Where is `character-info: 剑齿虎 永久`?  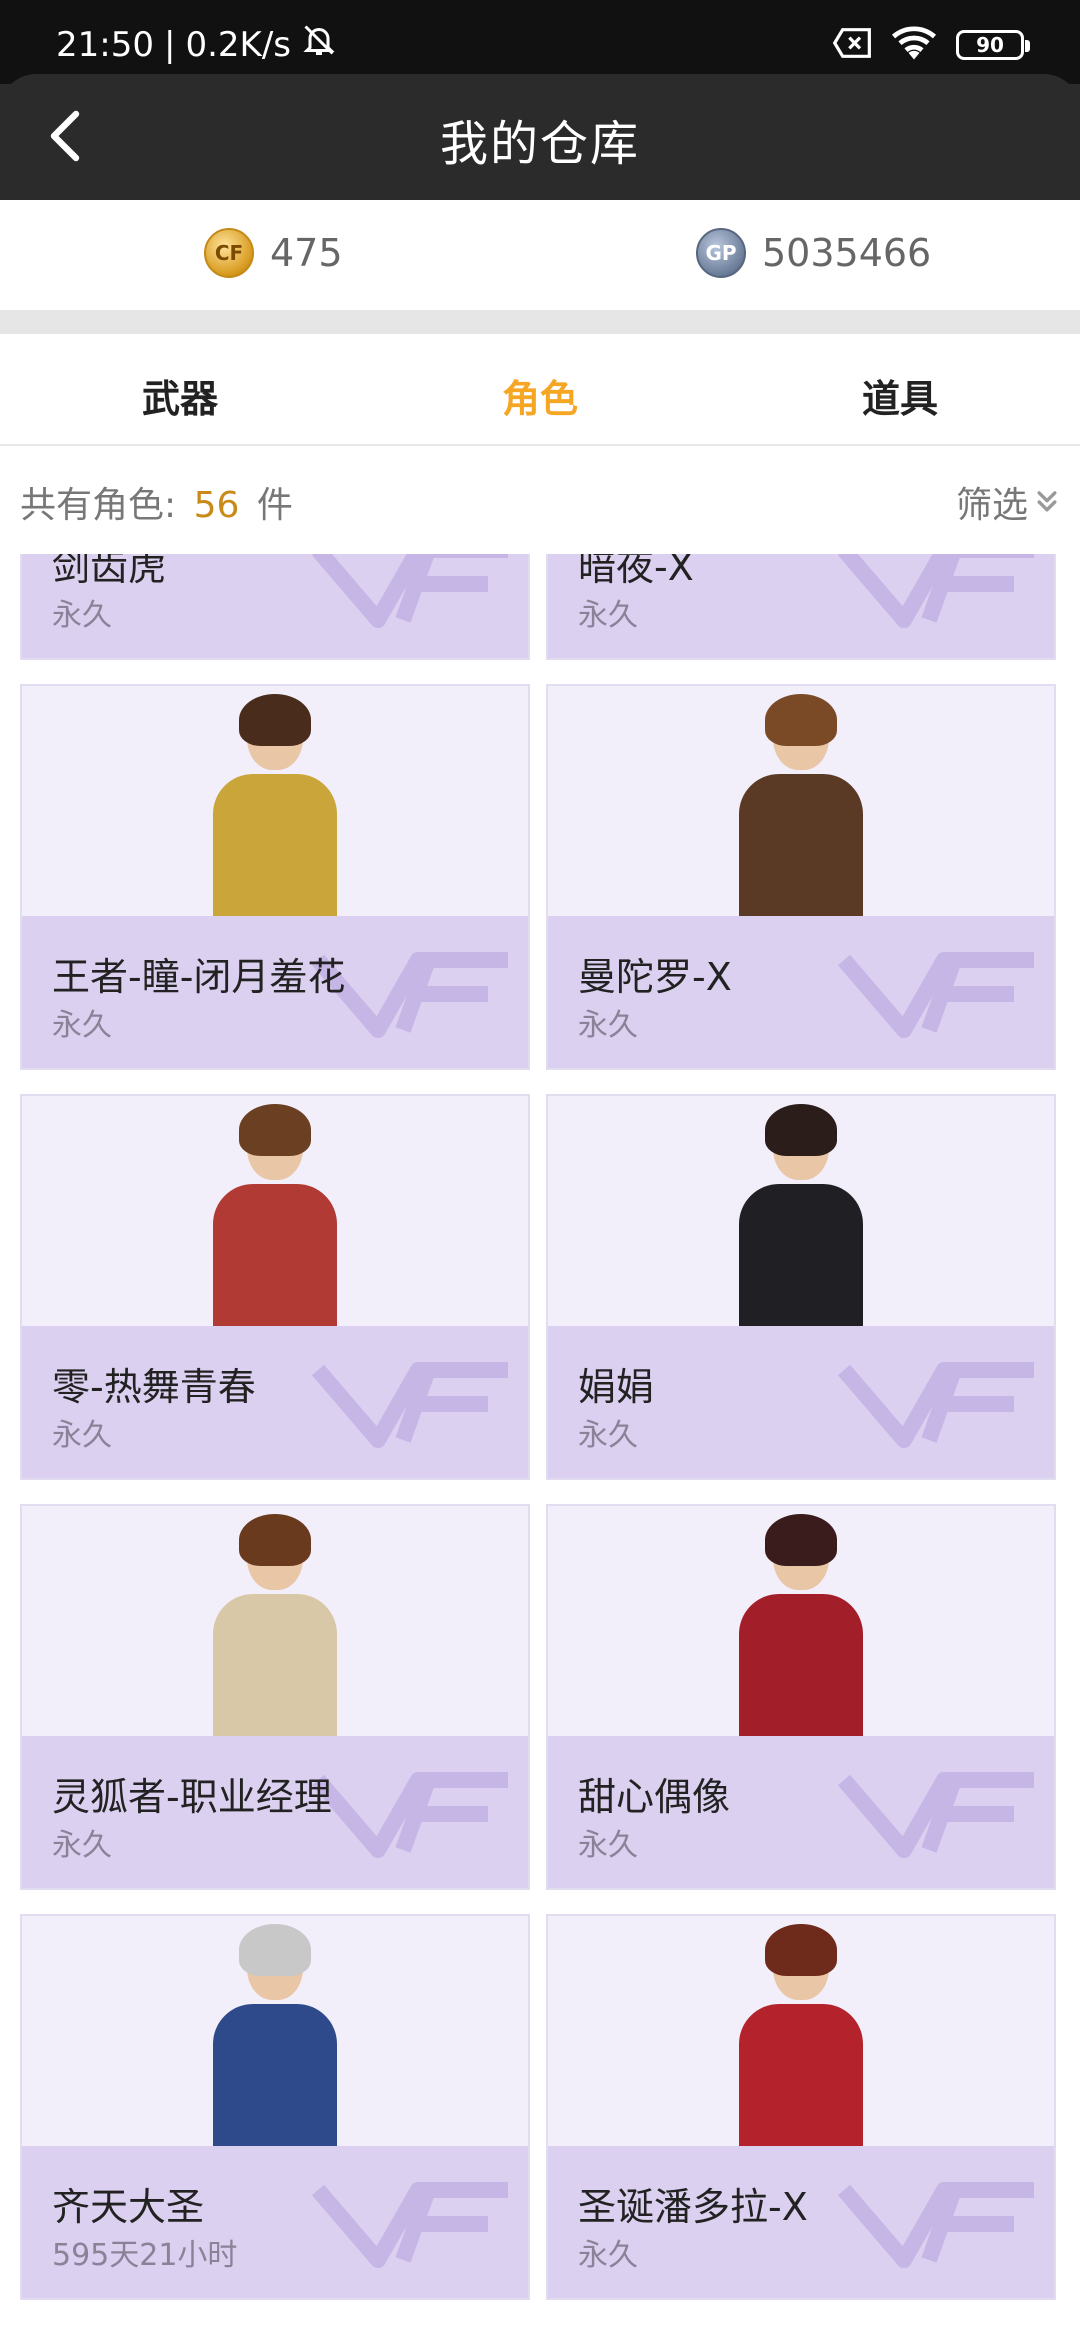
character-info: 剑齿虎 永久 is located at coordinates (275, 606).